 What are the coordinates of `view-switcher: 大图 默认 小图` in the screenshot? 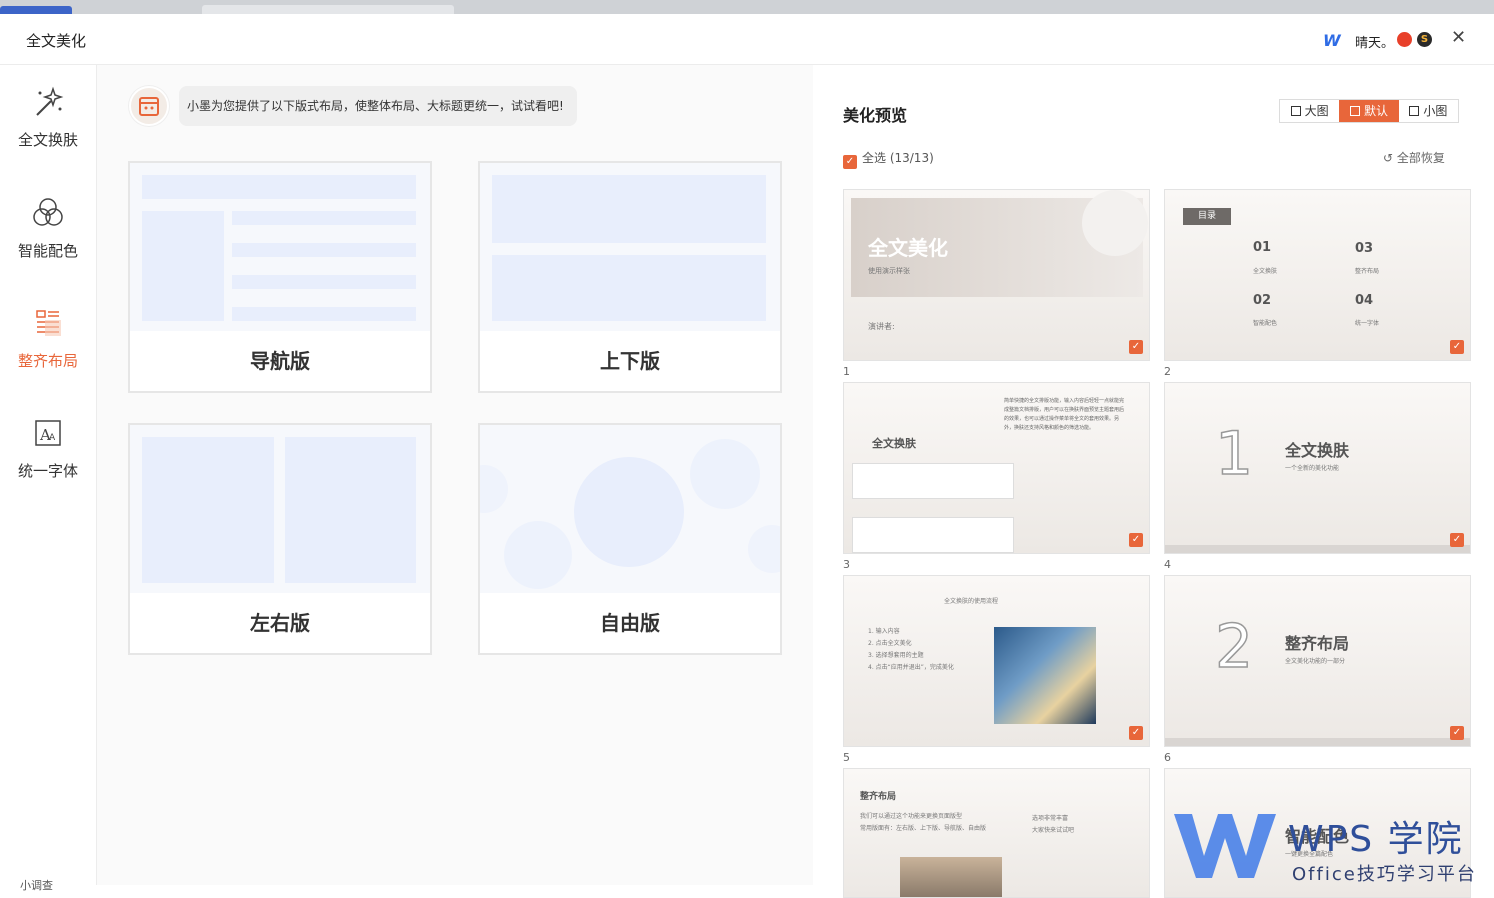 It's located at (1369, 111).